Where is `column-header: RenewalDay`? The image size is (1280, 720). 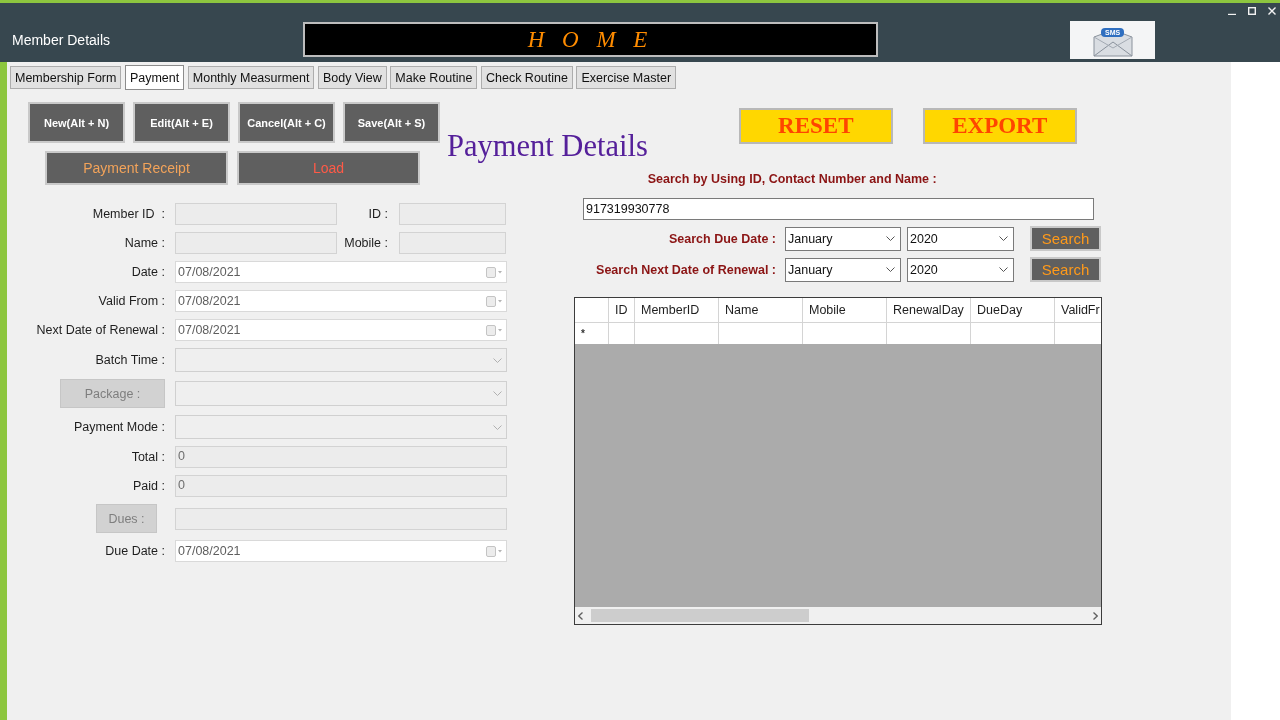
column-header: RenewalDay is located at coordinates (928, 310).